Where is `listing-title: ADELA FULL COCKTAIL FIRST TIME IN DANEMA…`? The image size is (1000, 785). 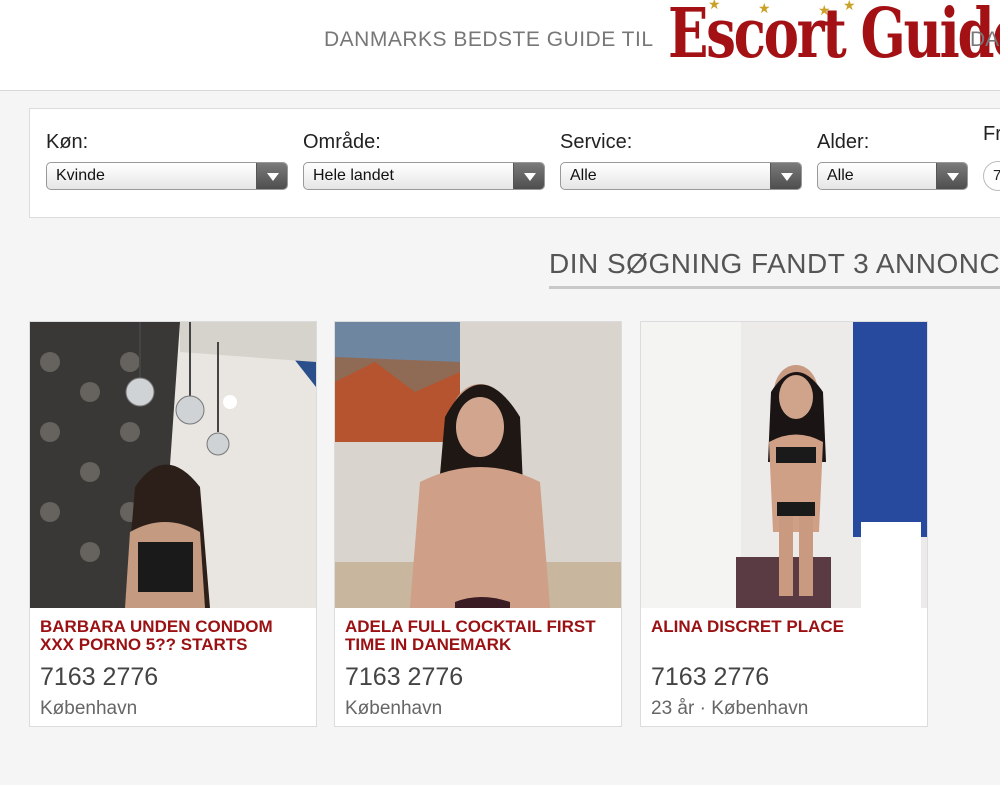 listing-title: ADELA FULL COCKTAIL FIRST TIME IN DANEMA… is located at coordinates (480, 636).